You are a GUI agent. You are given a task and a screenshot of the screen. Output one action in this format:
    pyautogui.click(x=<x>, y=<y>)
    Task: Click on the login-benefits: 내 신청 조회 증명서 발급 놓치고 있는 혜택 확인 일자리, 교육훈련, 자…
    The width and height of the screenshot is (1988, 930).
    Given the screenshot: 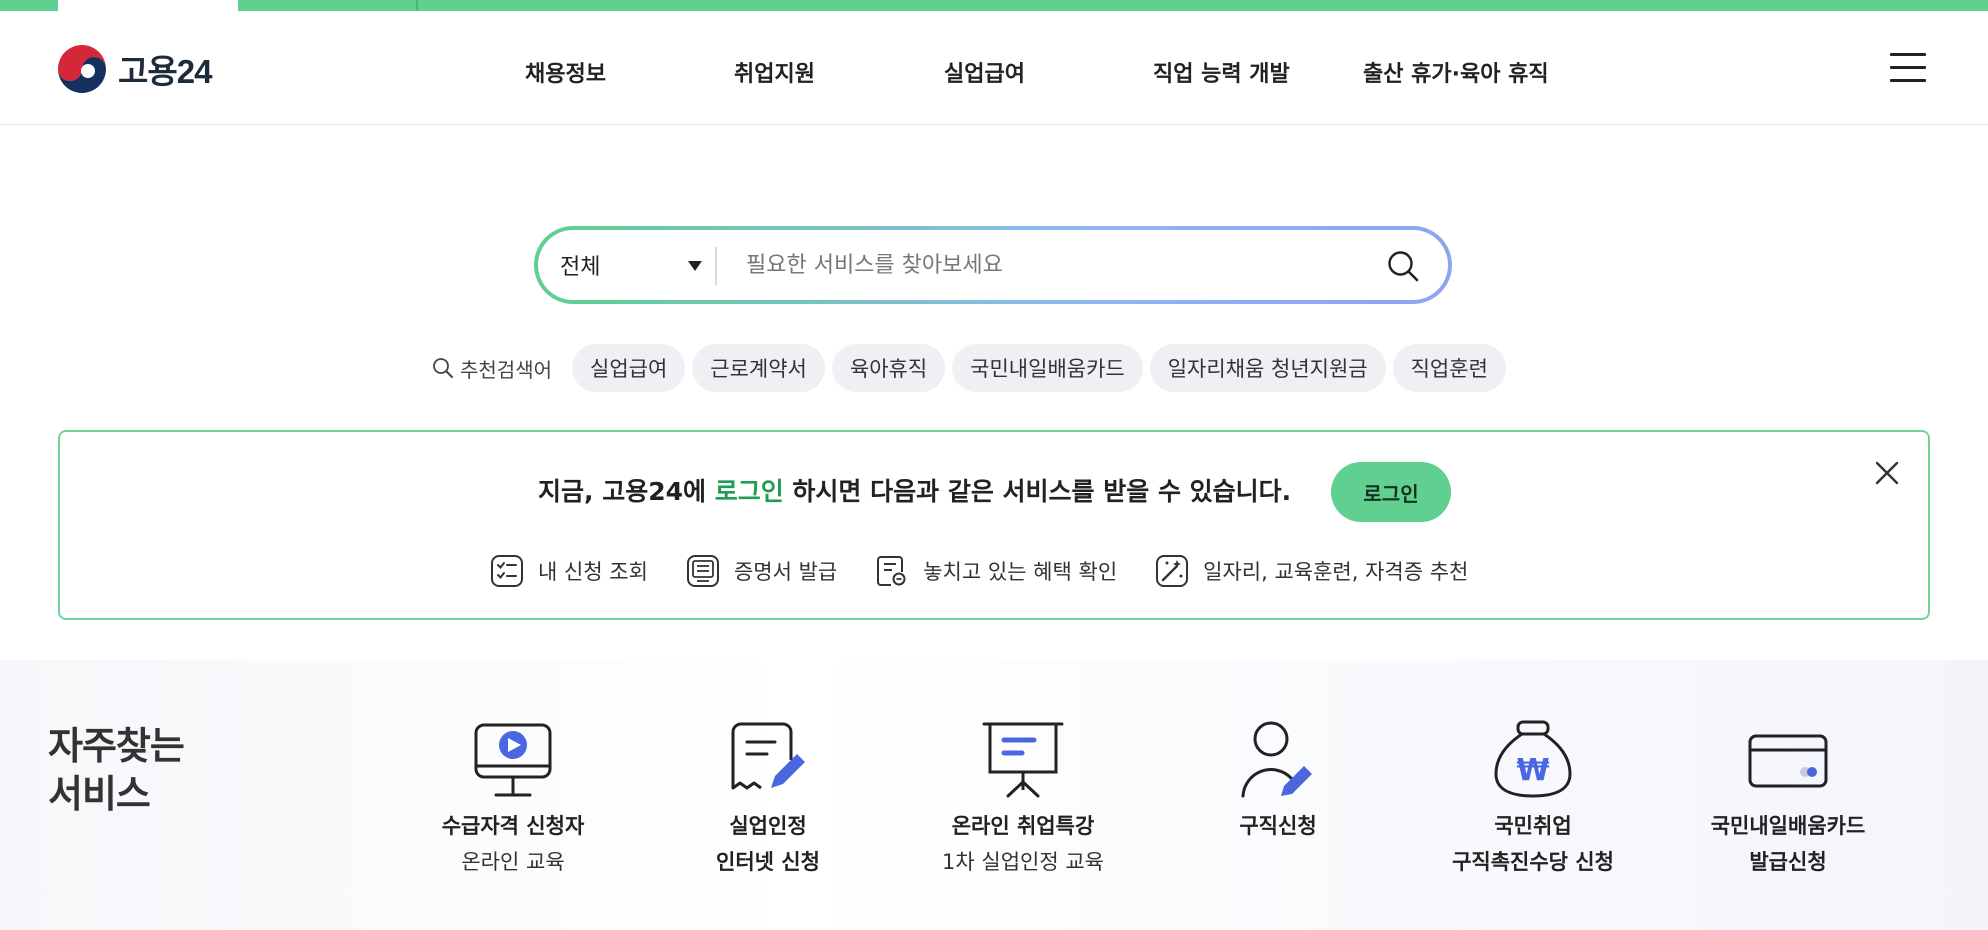 What is the action you would take?
    pyautogui.click(x=998, y=571)
    